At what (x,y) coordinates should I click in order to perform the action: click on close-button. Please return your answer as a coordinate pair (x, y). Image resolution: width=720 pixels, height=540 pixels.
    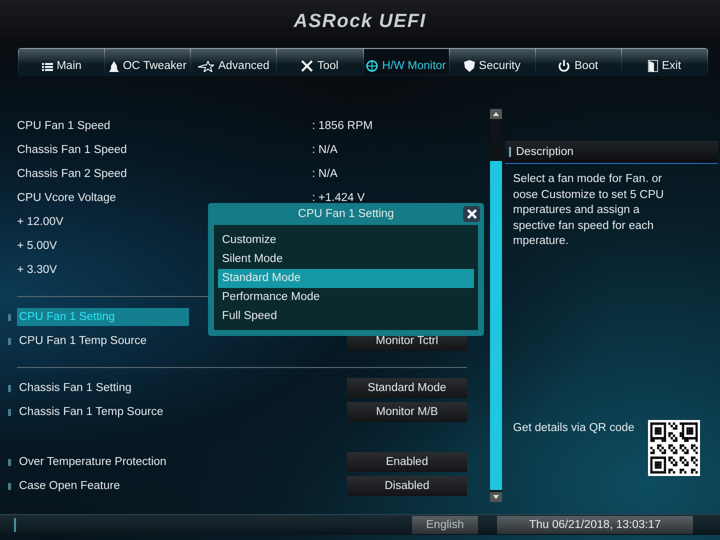
    Looking at the image, I should click on (471, 214).